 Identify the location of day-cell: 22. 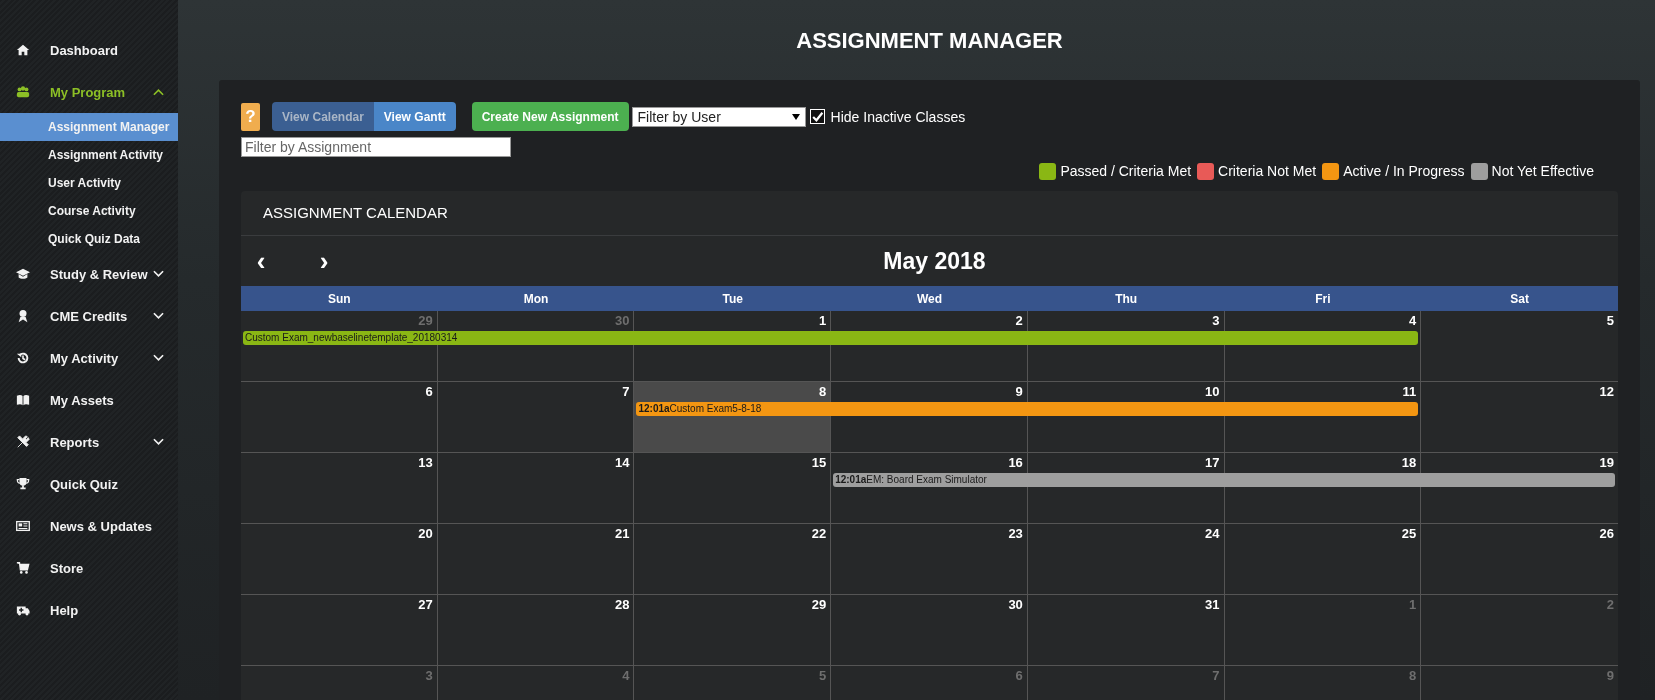
(733, 533).